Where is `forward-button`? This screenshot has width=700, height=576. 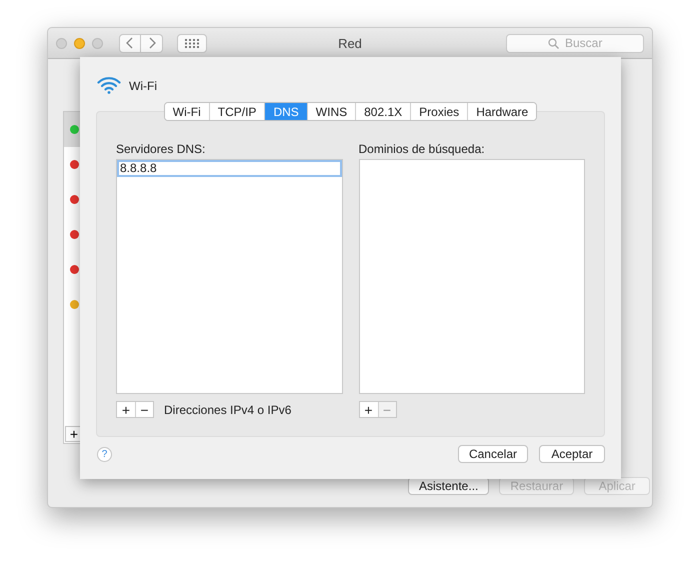 forward-button is located at coordinates (152, 43).